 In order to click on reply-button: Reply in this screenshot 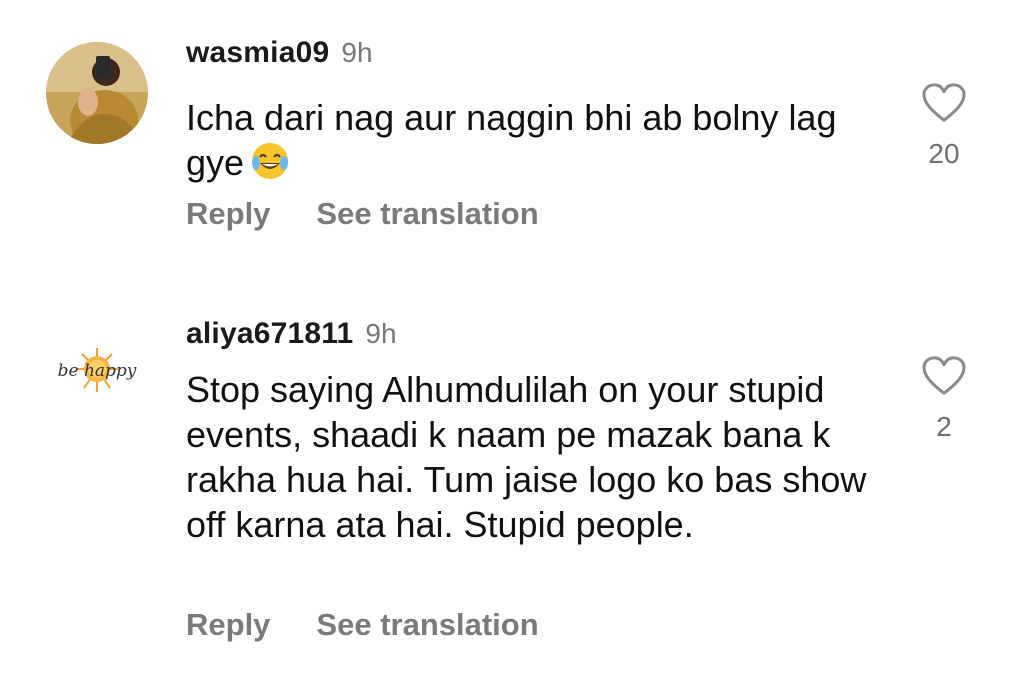, I will do `click(228, 625)`.